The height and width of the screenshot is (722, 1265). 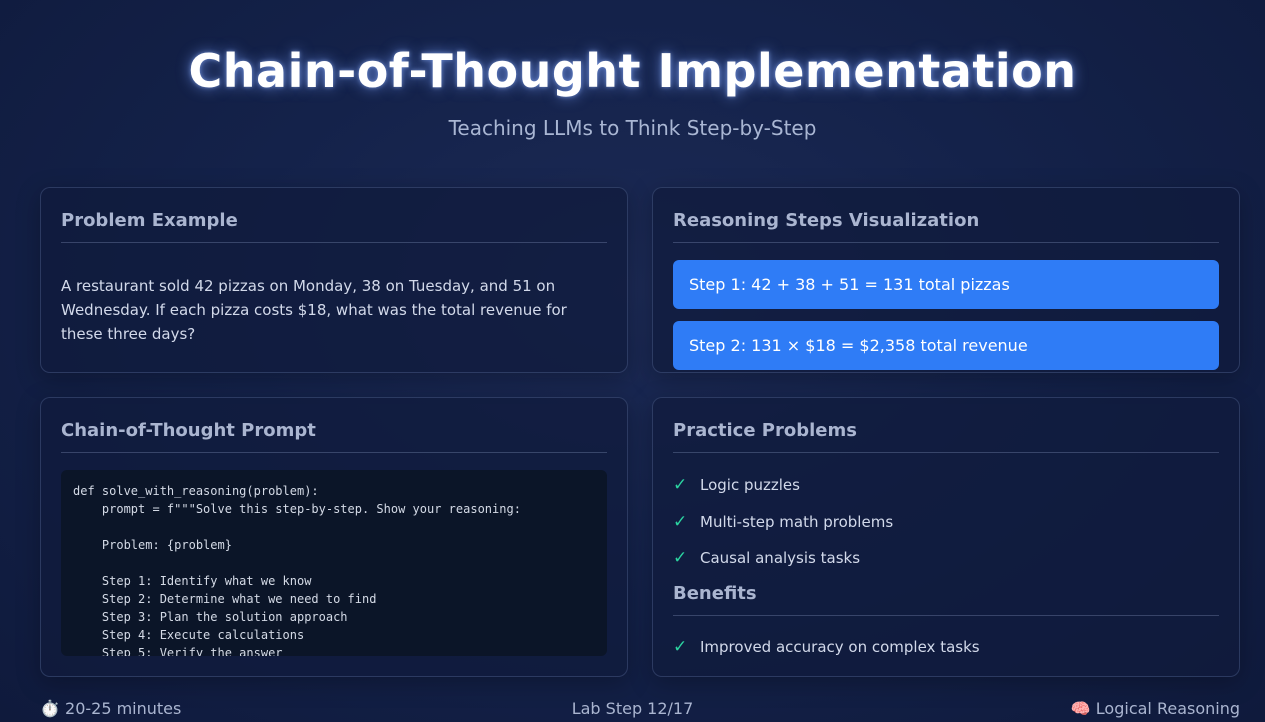 I want to click on reasoning-step-1: Step 1: 42 + 38 + 51 = 131 total pizzas, so click(x=946, y=284).